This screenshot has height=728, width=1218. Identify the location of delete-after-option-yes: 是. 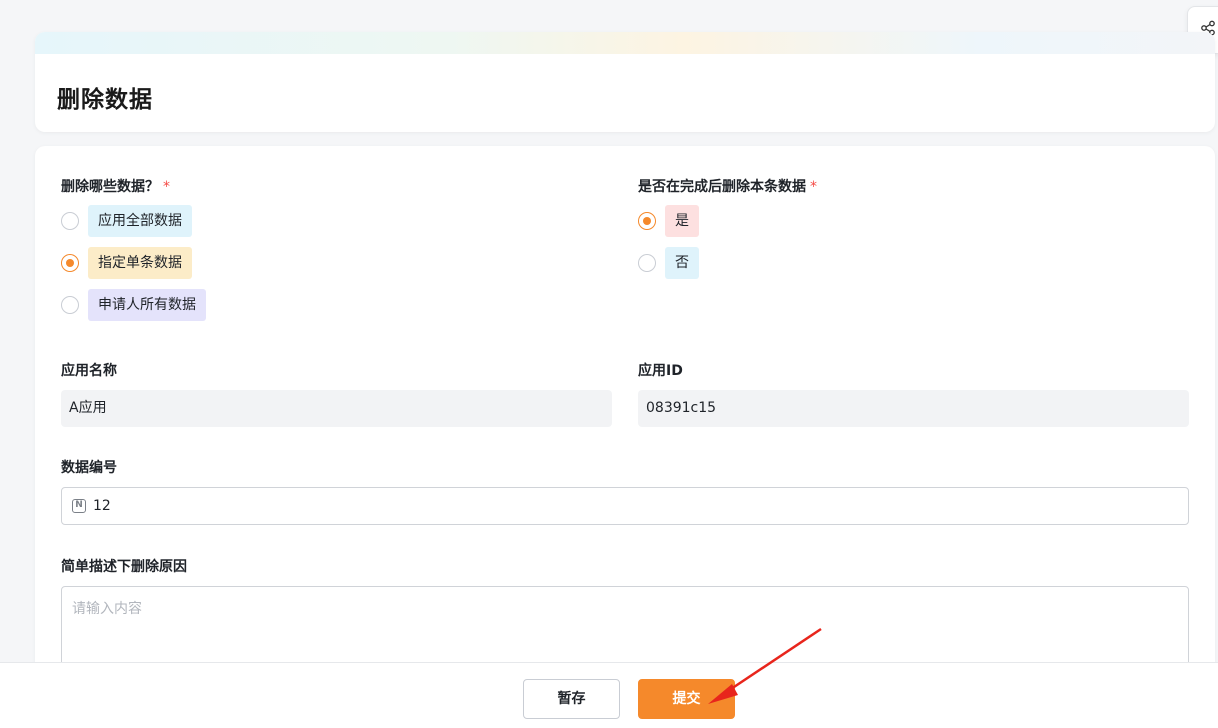
(668, 221).